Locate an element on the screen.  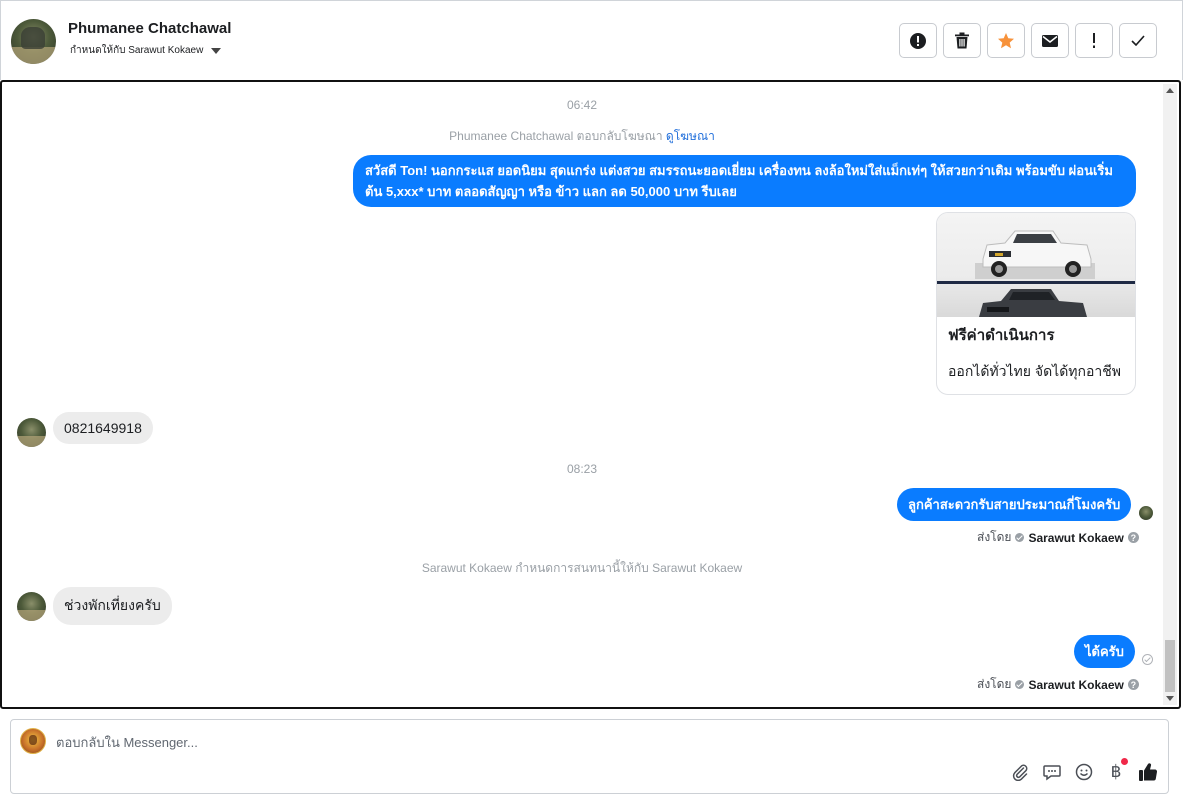
thread-scrollbar is located at coordinates (1170, 394).